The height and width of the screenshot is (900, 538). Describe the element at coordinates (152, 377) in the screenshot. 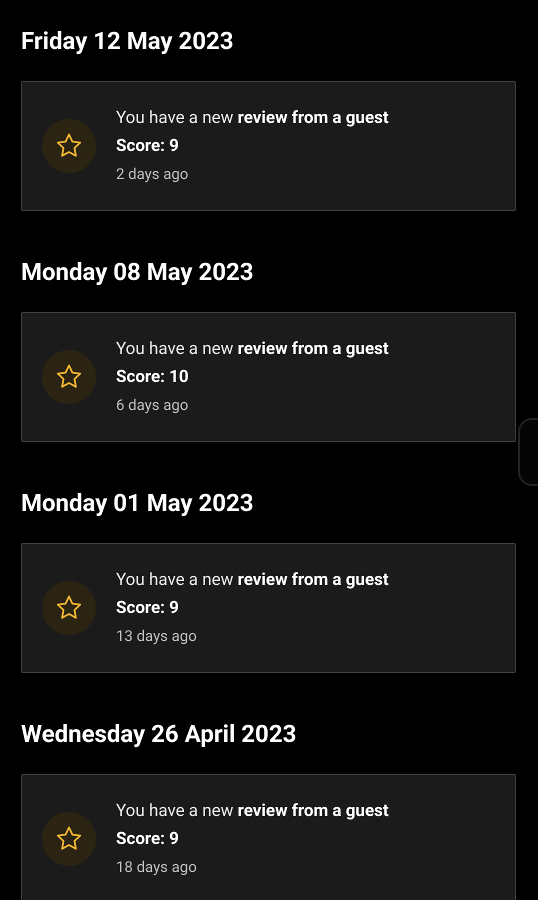

I see `score-text: Score: 10` at that location.